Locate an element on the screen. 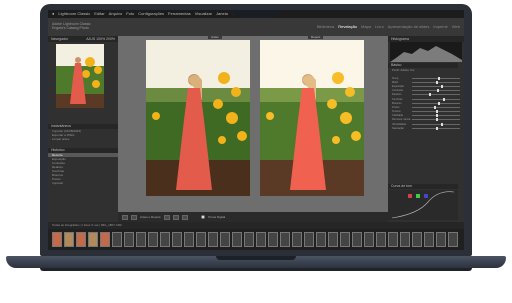  menu-arquivo: Arquivo is located at coordinates (116, 14).